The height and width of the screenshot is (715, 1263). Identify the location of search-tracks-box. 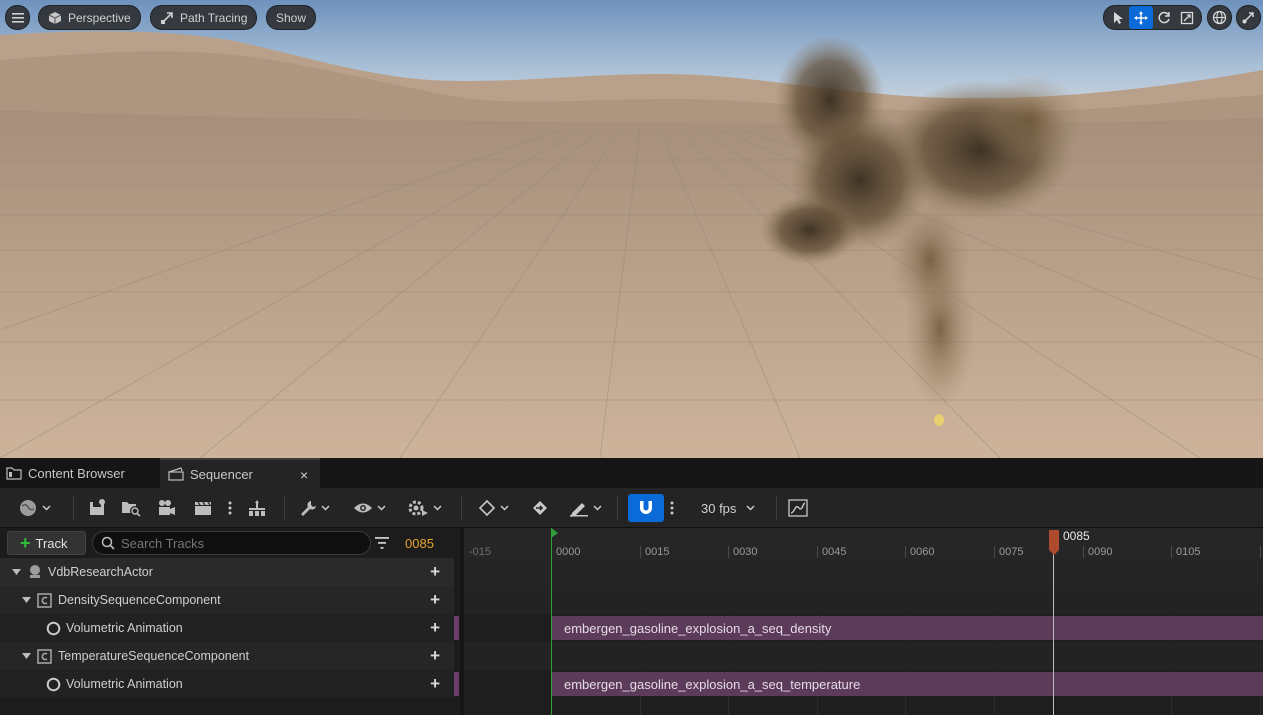
(231, 543).